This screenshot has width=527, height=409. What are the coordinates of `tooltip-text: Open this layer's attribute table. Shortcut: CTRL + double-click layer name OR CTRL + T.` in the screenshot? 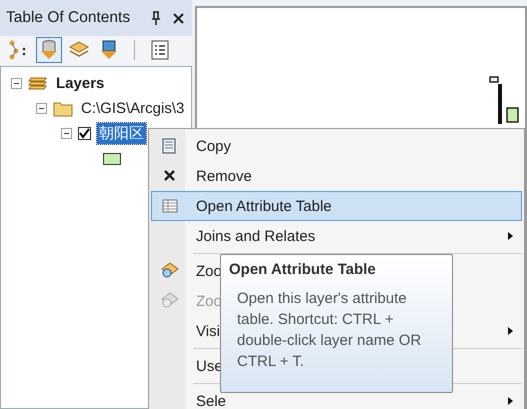 It's located at (329, 330).